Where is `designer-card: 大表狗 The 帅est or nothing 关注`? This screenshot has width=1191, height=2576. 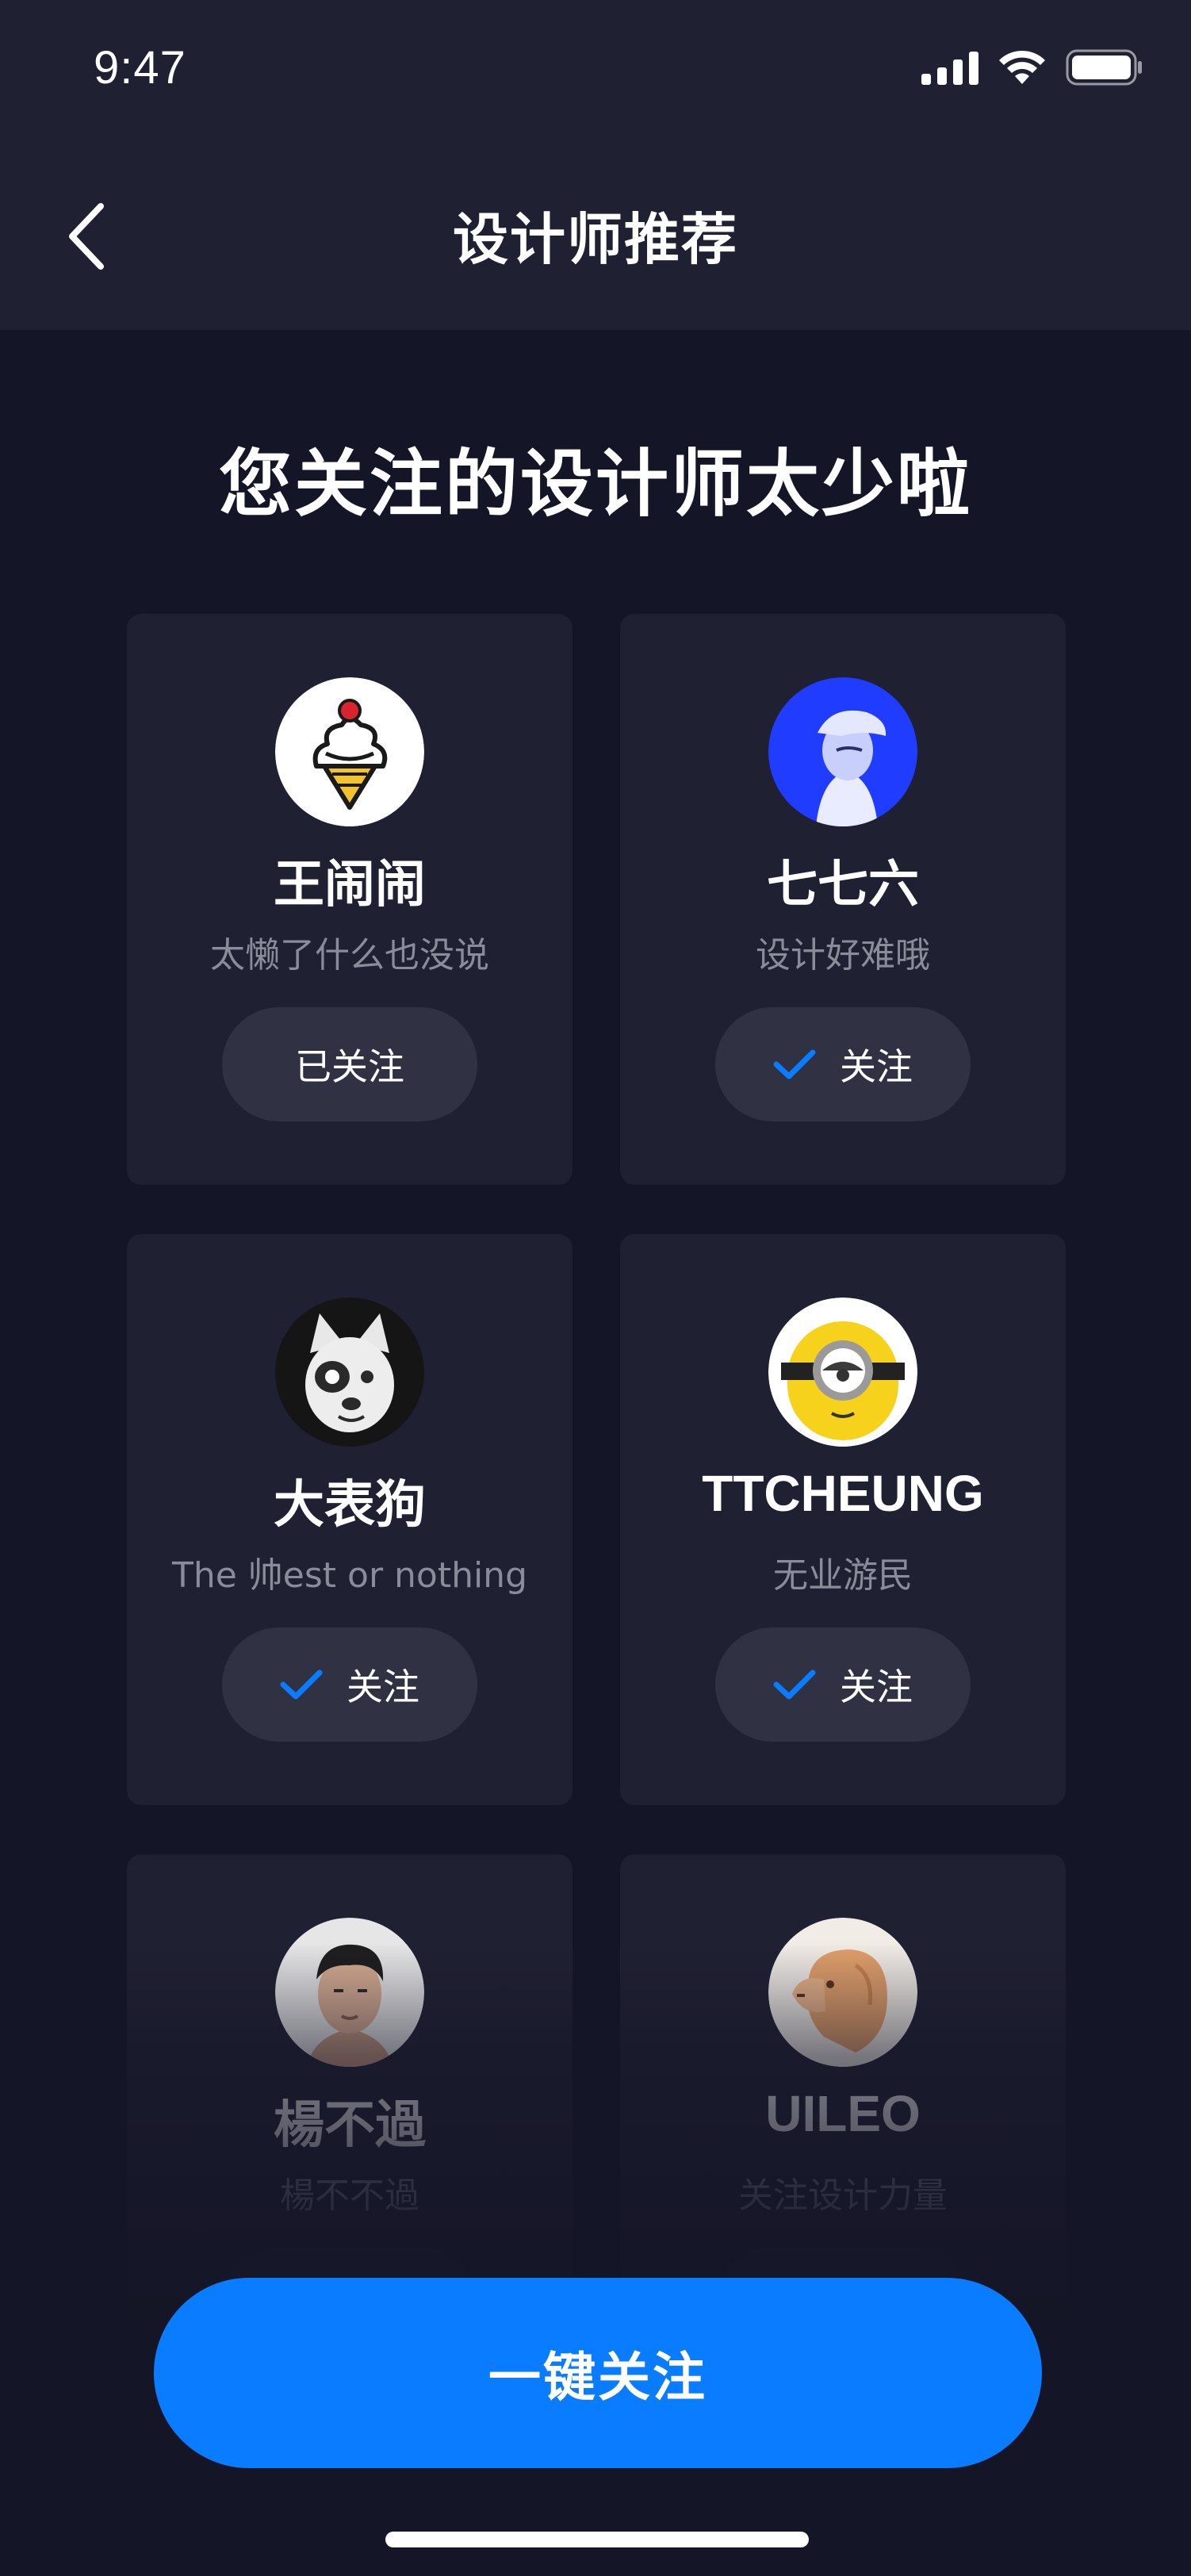 designer-card: 大表狗 The 帅est or nothing 关注 is located at coordinates (350, 1520).